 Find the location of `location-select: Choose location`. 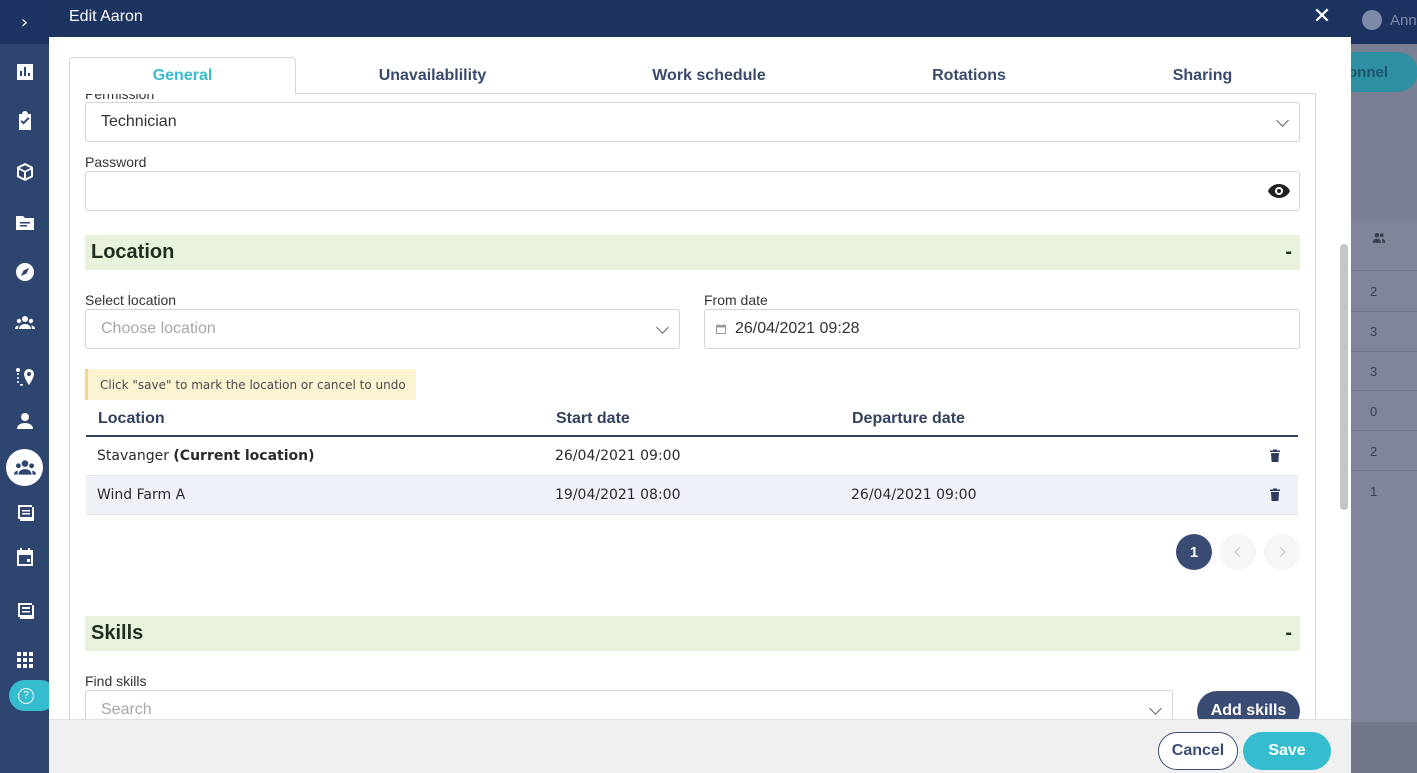

location-select: Choose location is located at coordinates (382, 329).